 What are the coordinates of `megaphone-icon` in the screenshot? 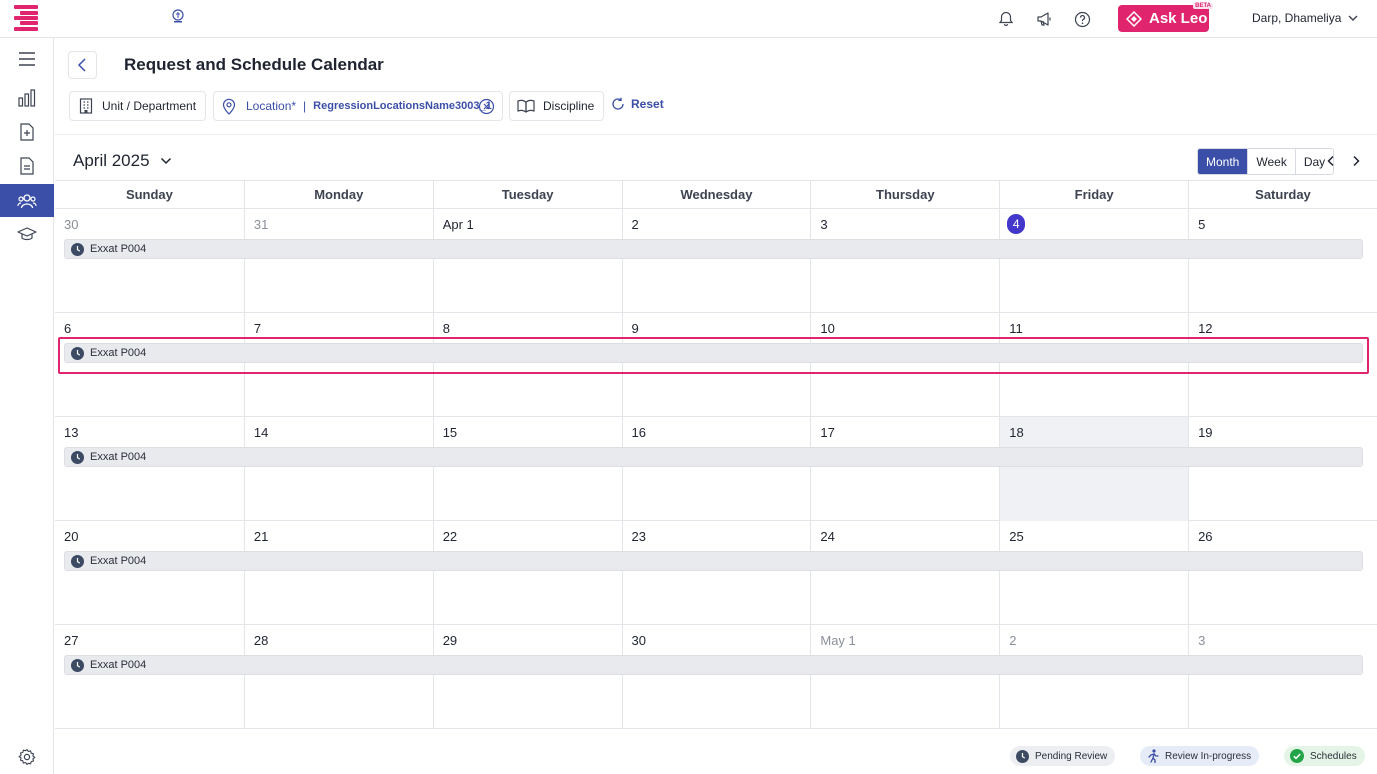 It's located at (1044, 19).